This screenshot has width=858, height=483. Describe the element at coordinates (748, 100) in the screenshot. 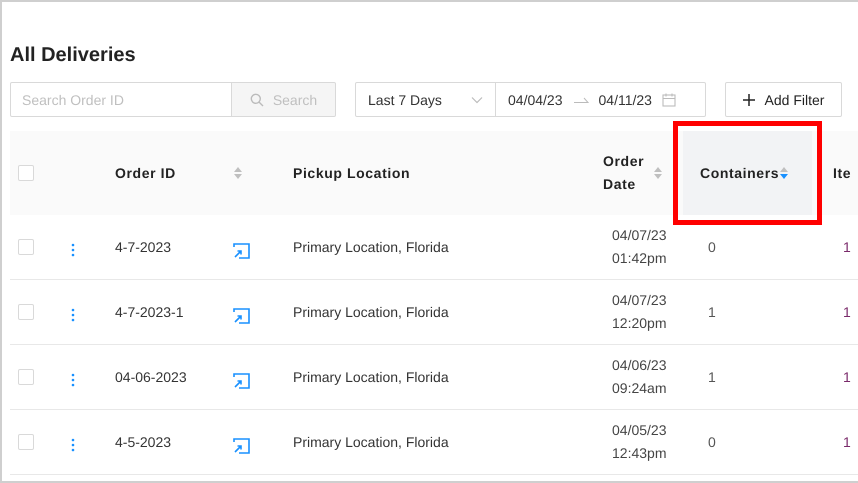

I see `plus-icon` at that location.